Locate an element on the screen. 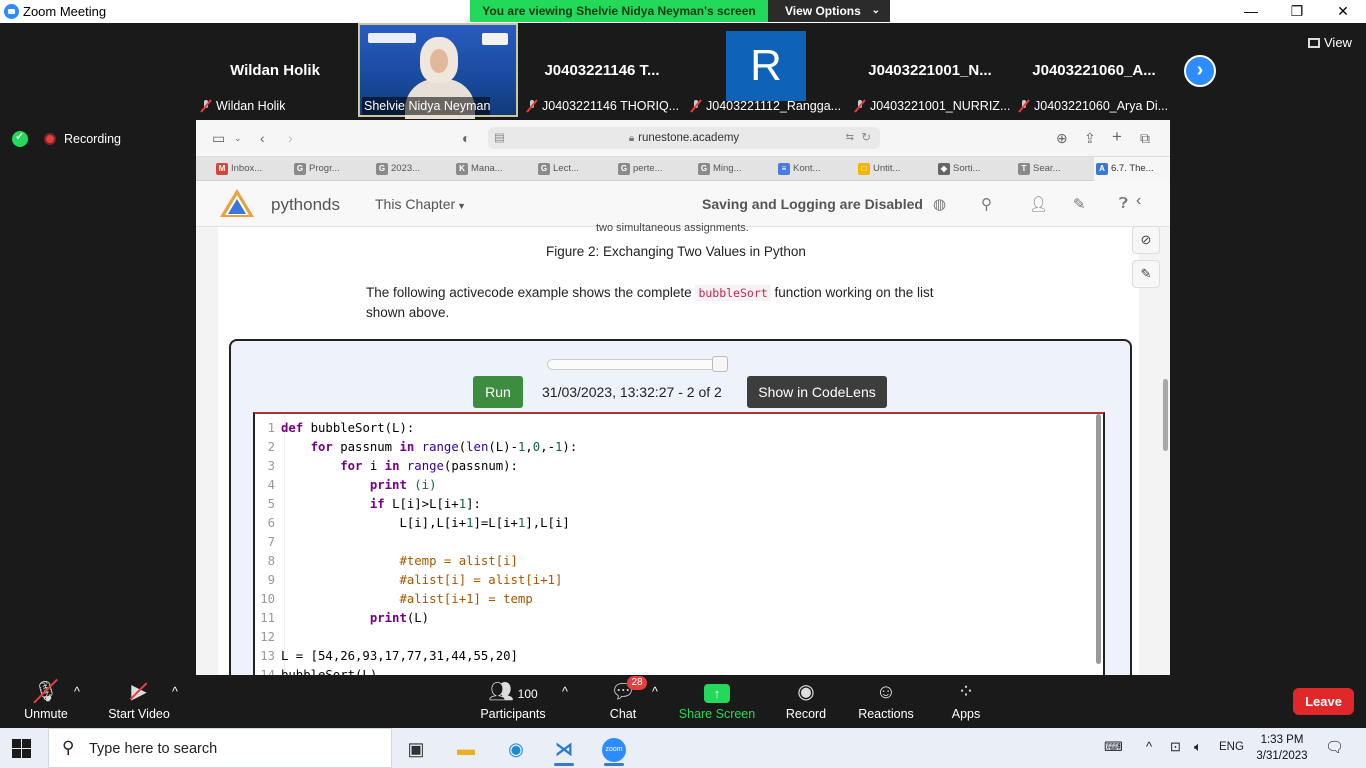 Image resolution: width=1366 pixels, height=768 pixels. line-number: 11 is located at coordinates (267, 618).